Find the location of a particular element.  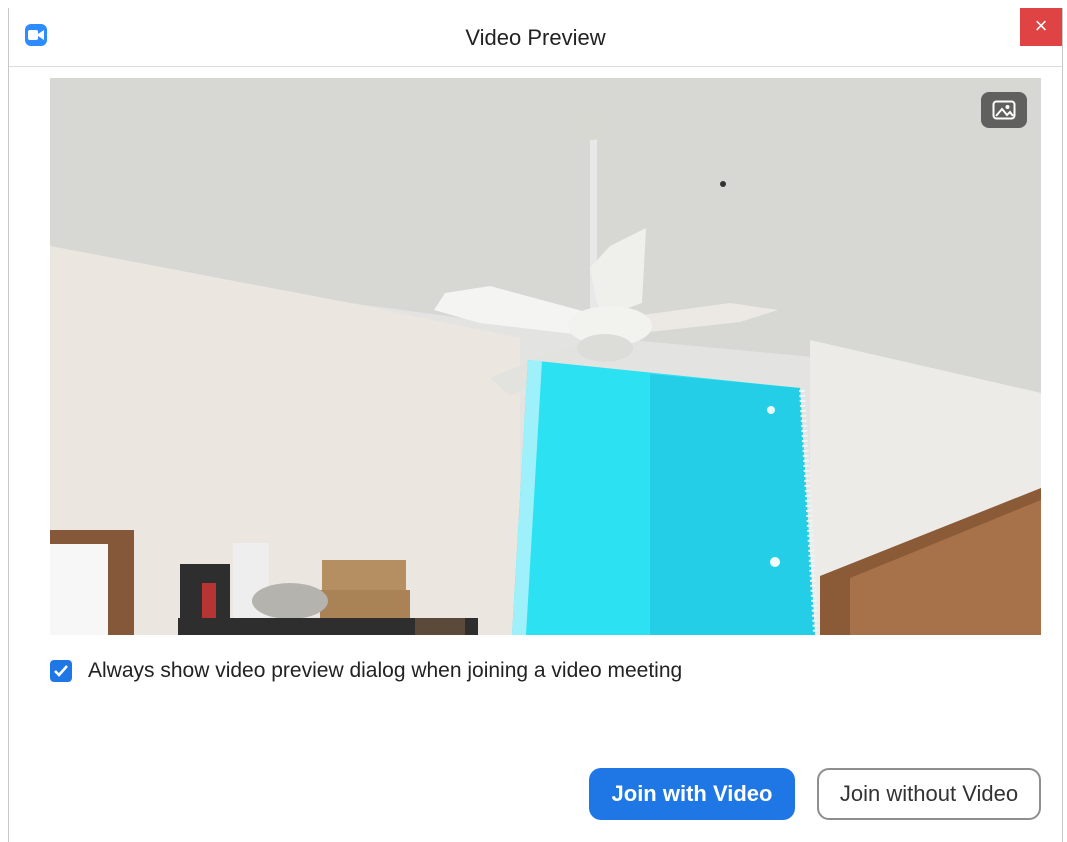

window-title: Video Preview is located at coordinates (535, 37).